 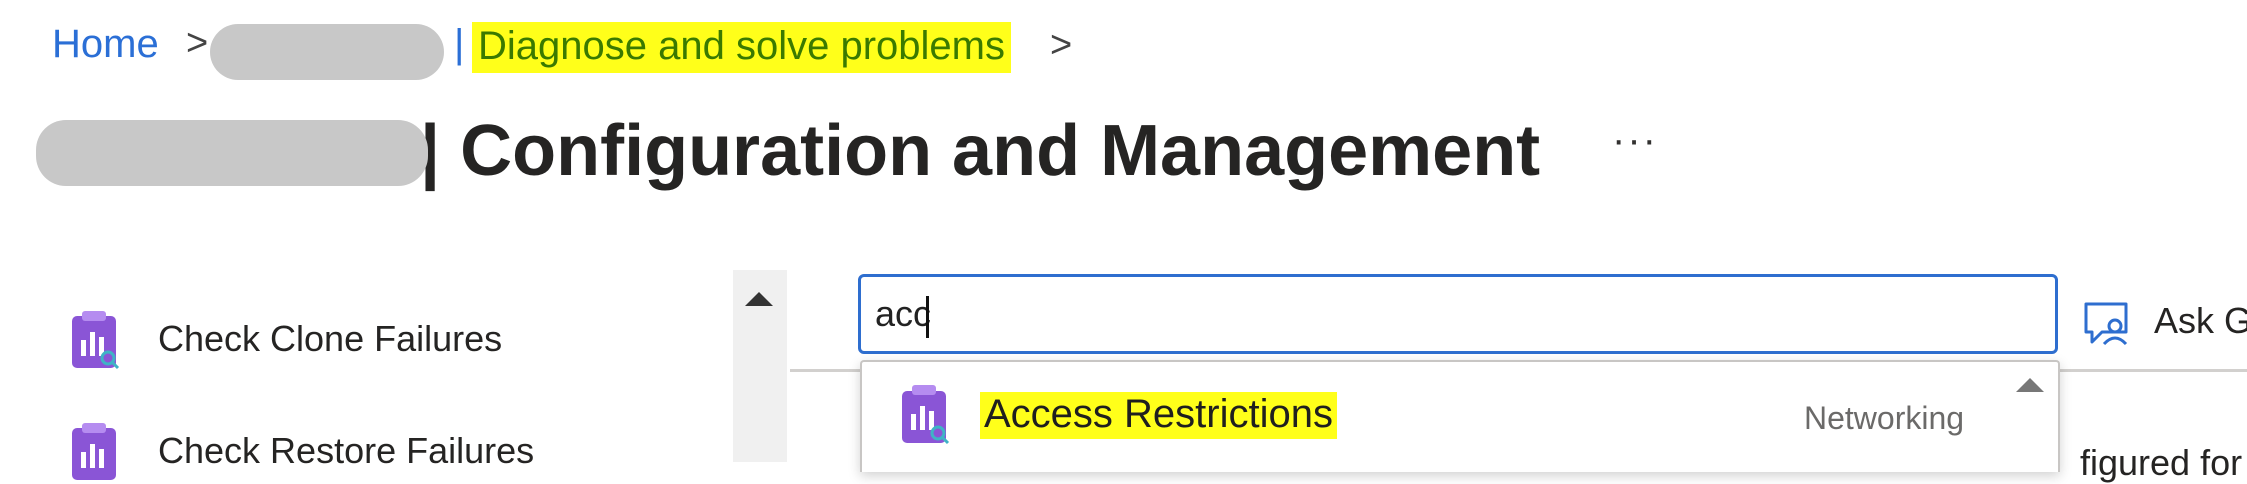 I want to click on redacted-resource-name, so click(x=327, y=52).